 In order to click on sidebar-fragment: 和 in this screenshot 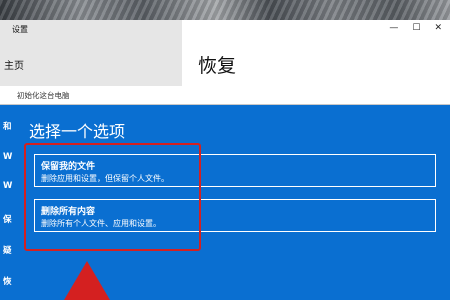, I will do `click(7, 127)`.